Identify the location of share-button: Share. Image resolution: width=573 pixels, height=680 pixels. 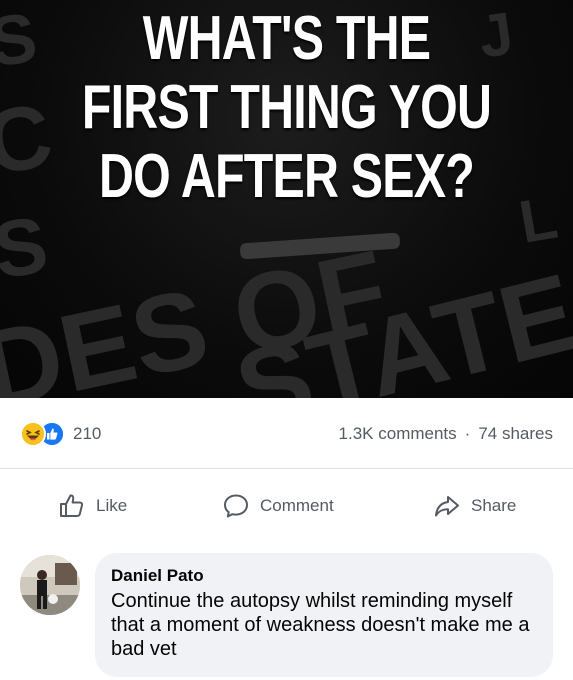
(474, 506).